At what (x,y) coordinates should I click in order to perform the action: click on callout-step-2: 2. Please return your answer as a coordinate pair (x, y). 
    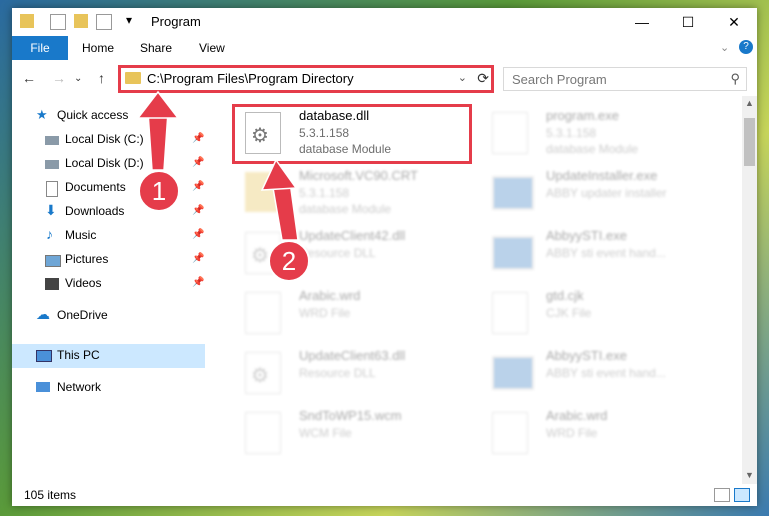
    Looking at the image, I should click on (289, 261).